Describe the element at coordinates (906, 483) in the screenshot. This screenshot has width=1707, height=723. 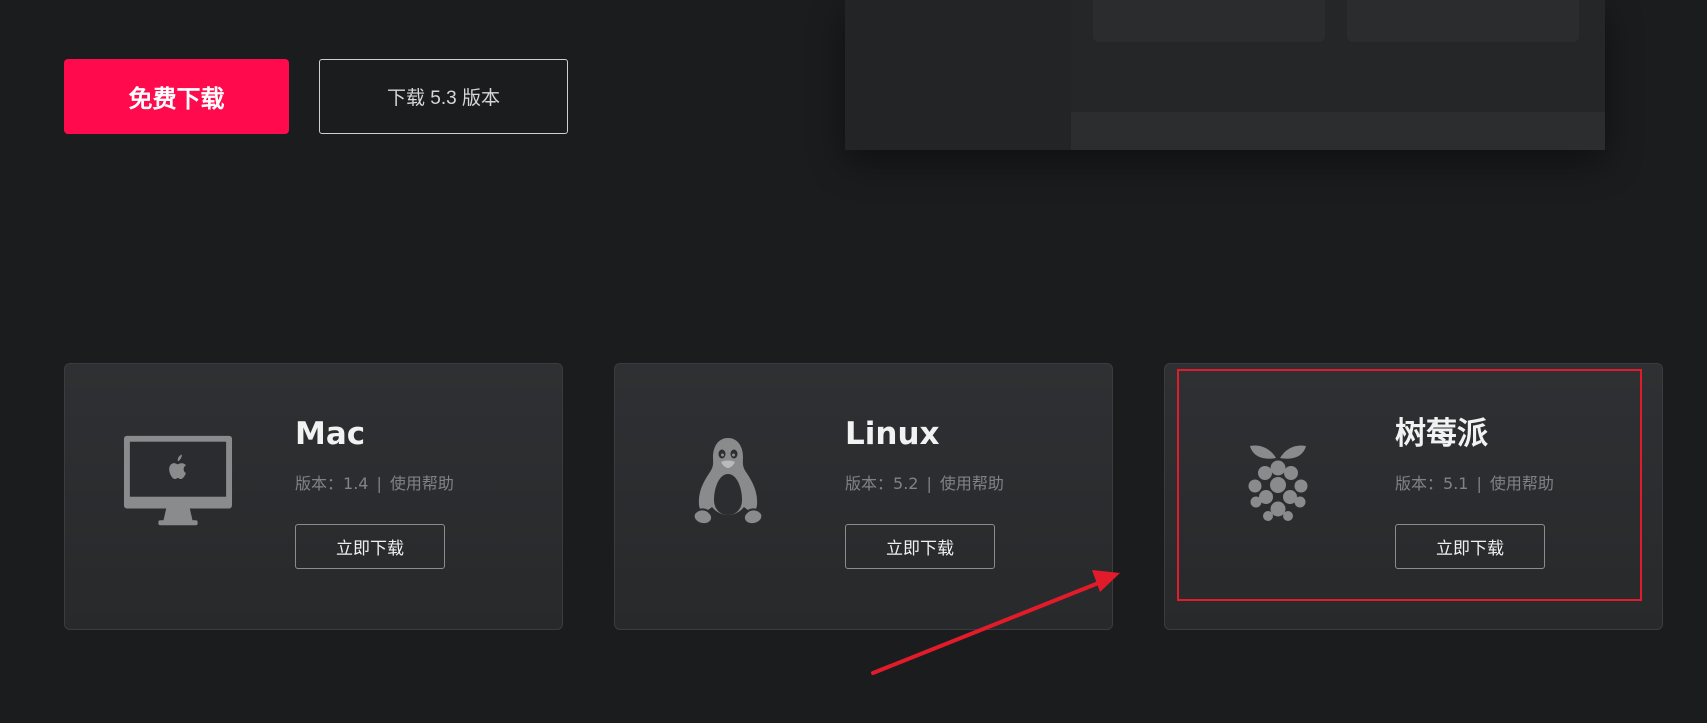
I see `version-number: 5.2` at that location.